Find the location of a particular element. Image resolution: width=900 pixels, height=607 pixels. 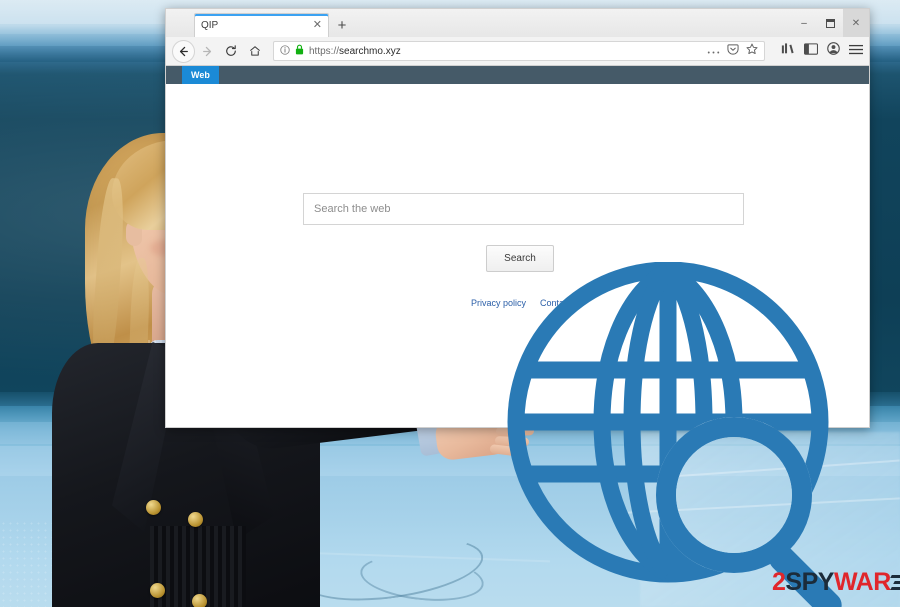

maximize-button is located at coordinates (830, 23).